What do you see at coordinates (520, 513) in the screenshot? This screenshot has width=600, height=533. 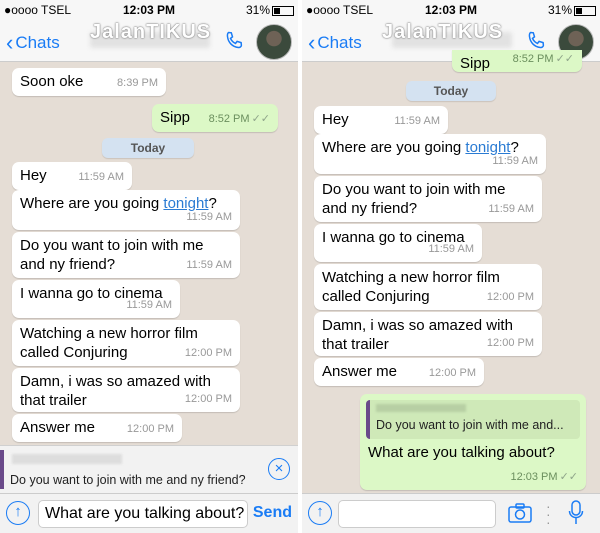 I see `camera-icon` at bounding box center [520, 513].